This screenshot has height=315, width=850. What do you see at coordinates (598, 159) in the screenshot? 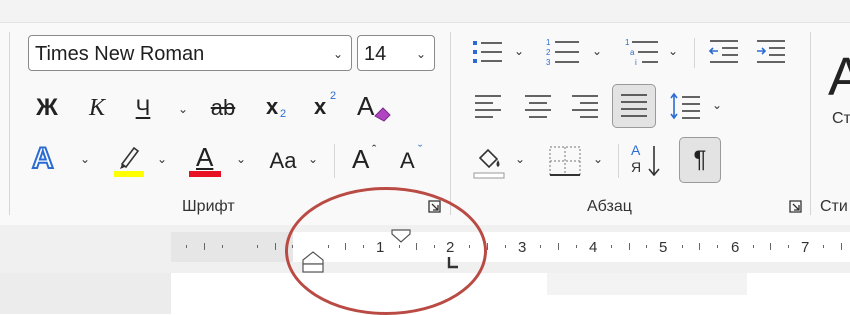
I see `borders-dropdown-icon: ⌄` at bounding box center [598, 159].